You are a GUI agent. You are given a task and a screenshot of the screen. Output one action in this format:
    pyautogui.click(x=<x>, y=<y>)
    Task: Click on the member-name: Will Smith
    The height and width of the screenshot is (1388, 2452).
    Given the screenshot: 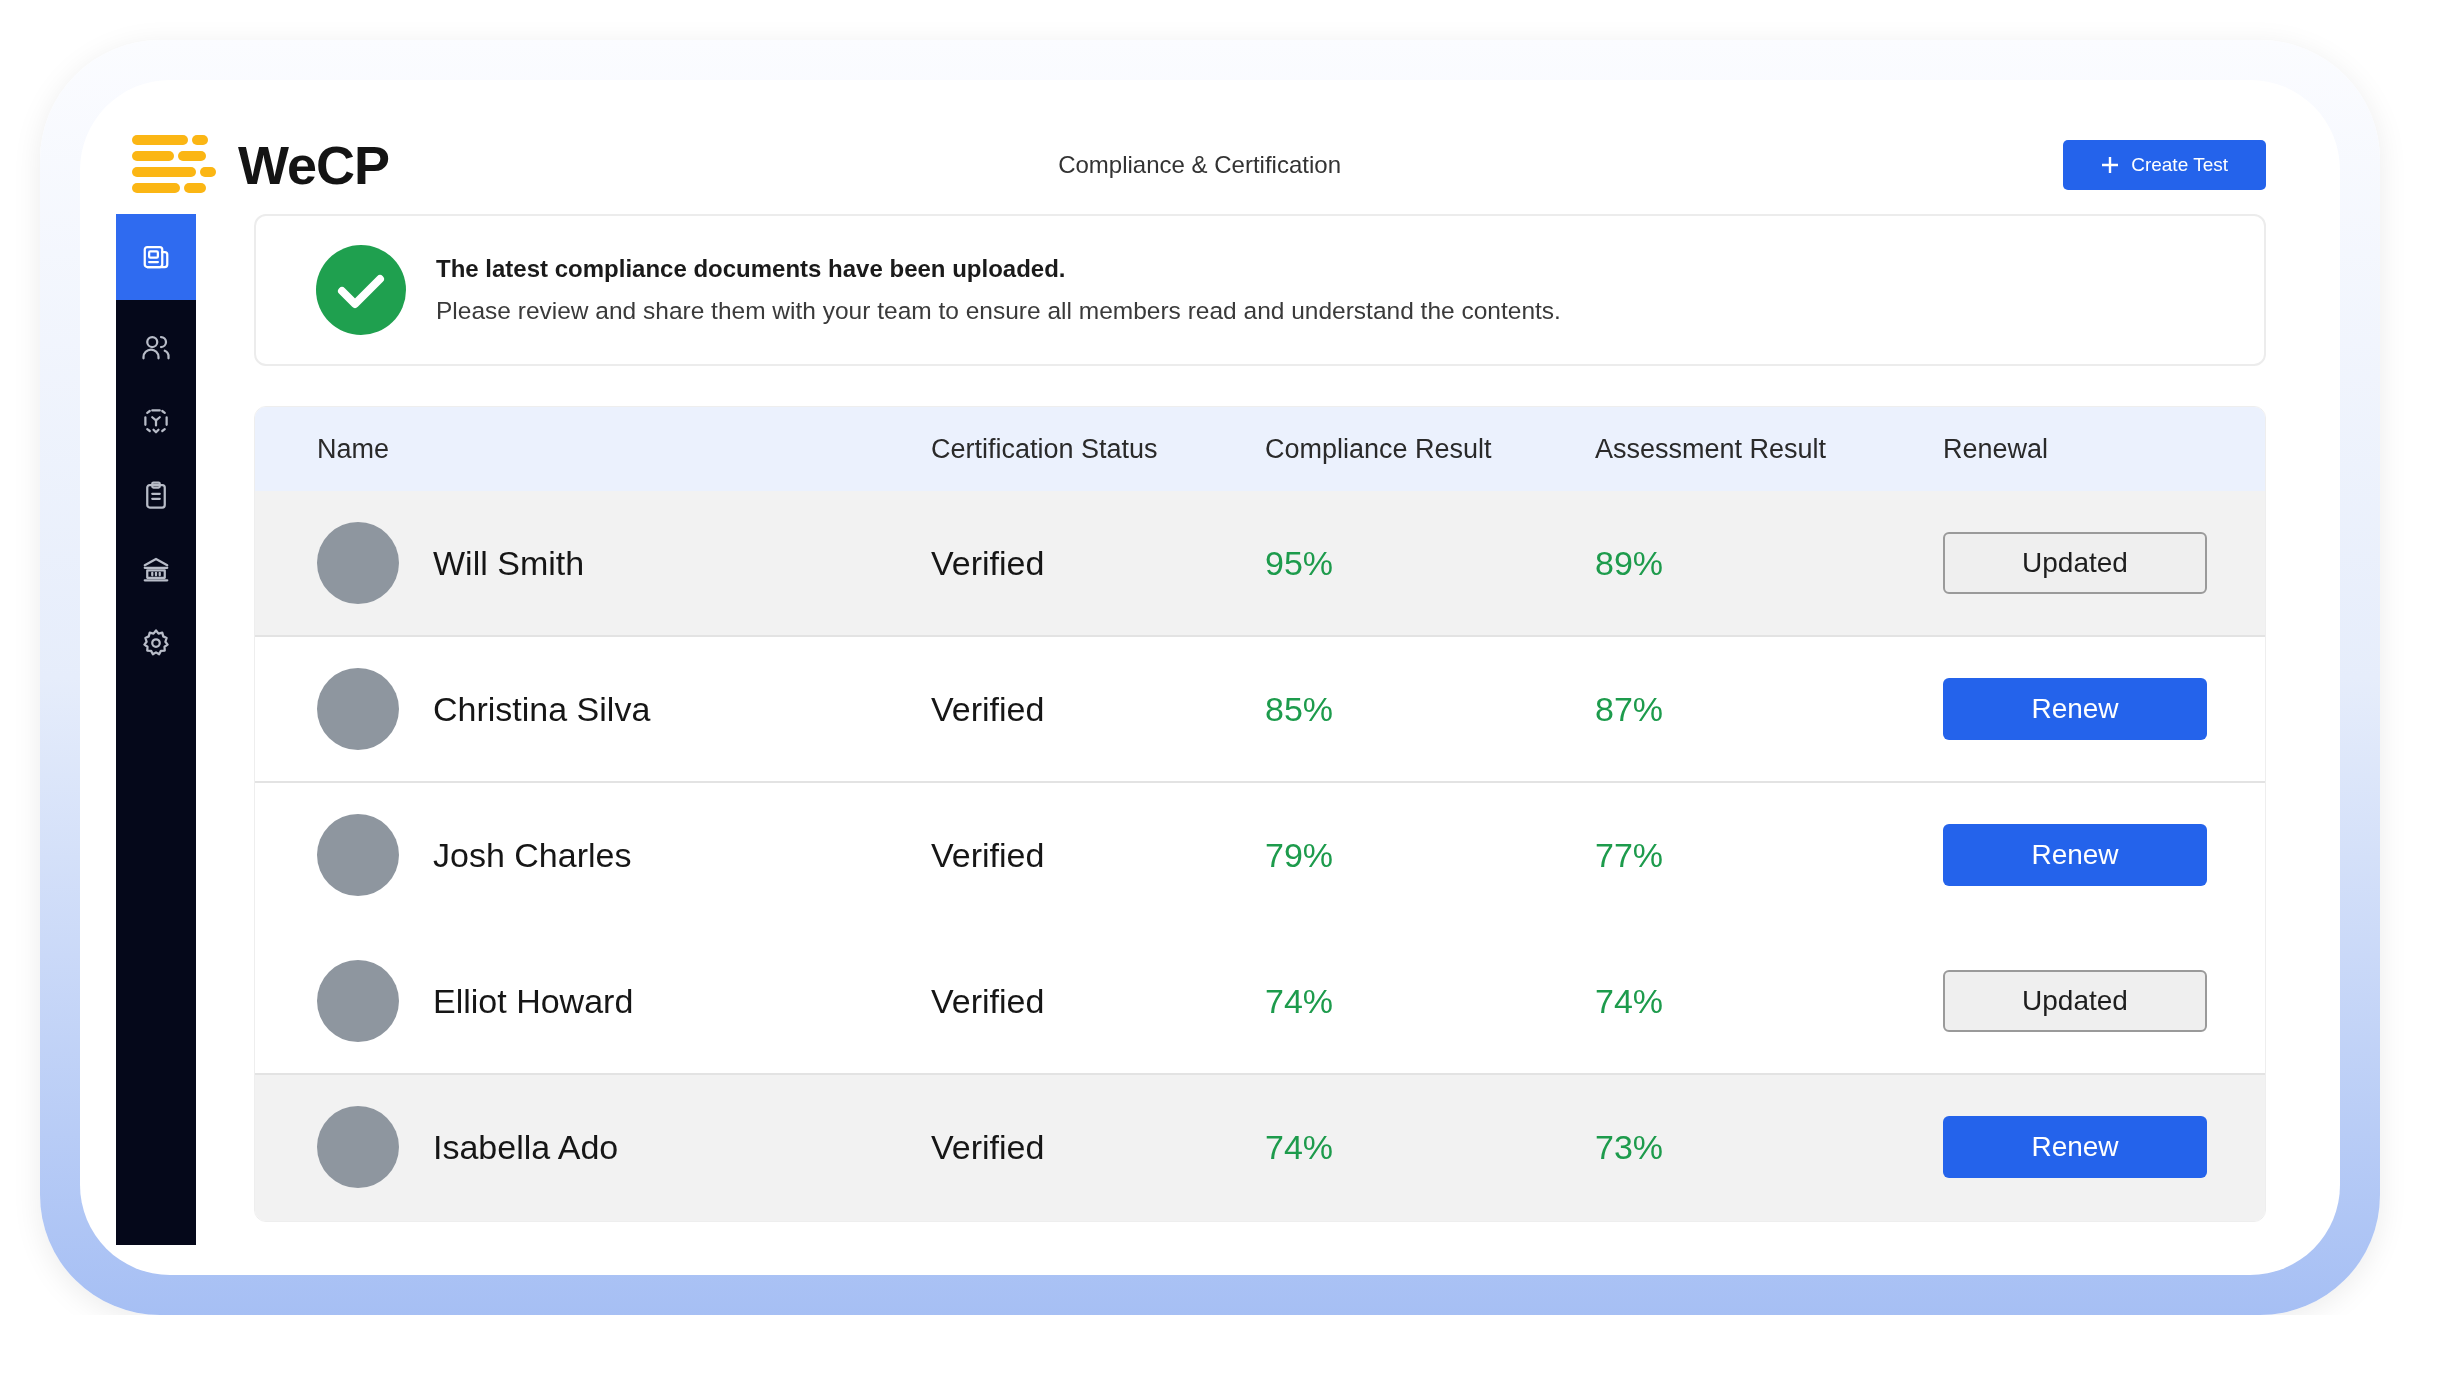 What is the action you would take?
    pyautogui.click(x=509, y=563)
    